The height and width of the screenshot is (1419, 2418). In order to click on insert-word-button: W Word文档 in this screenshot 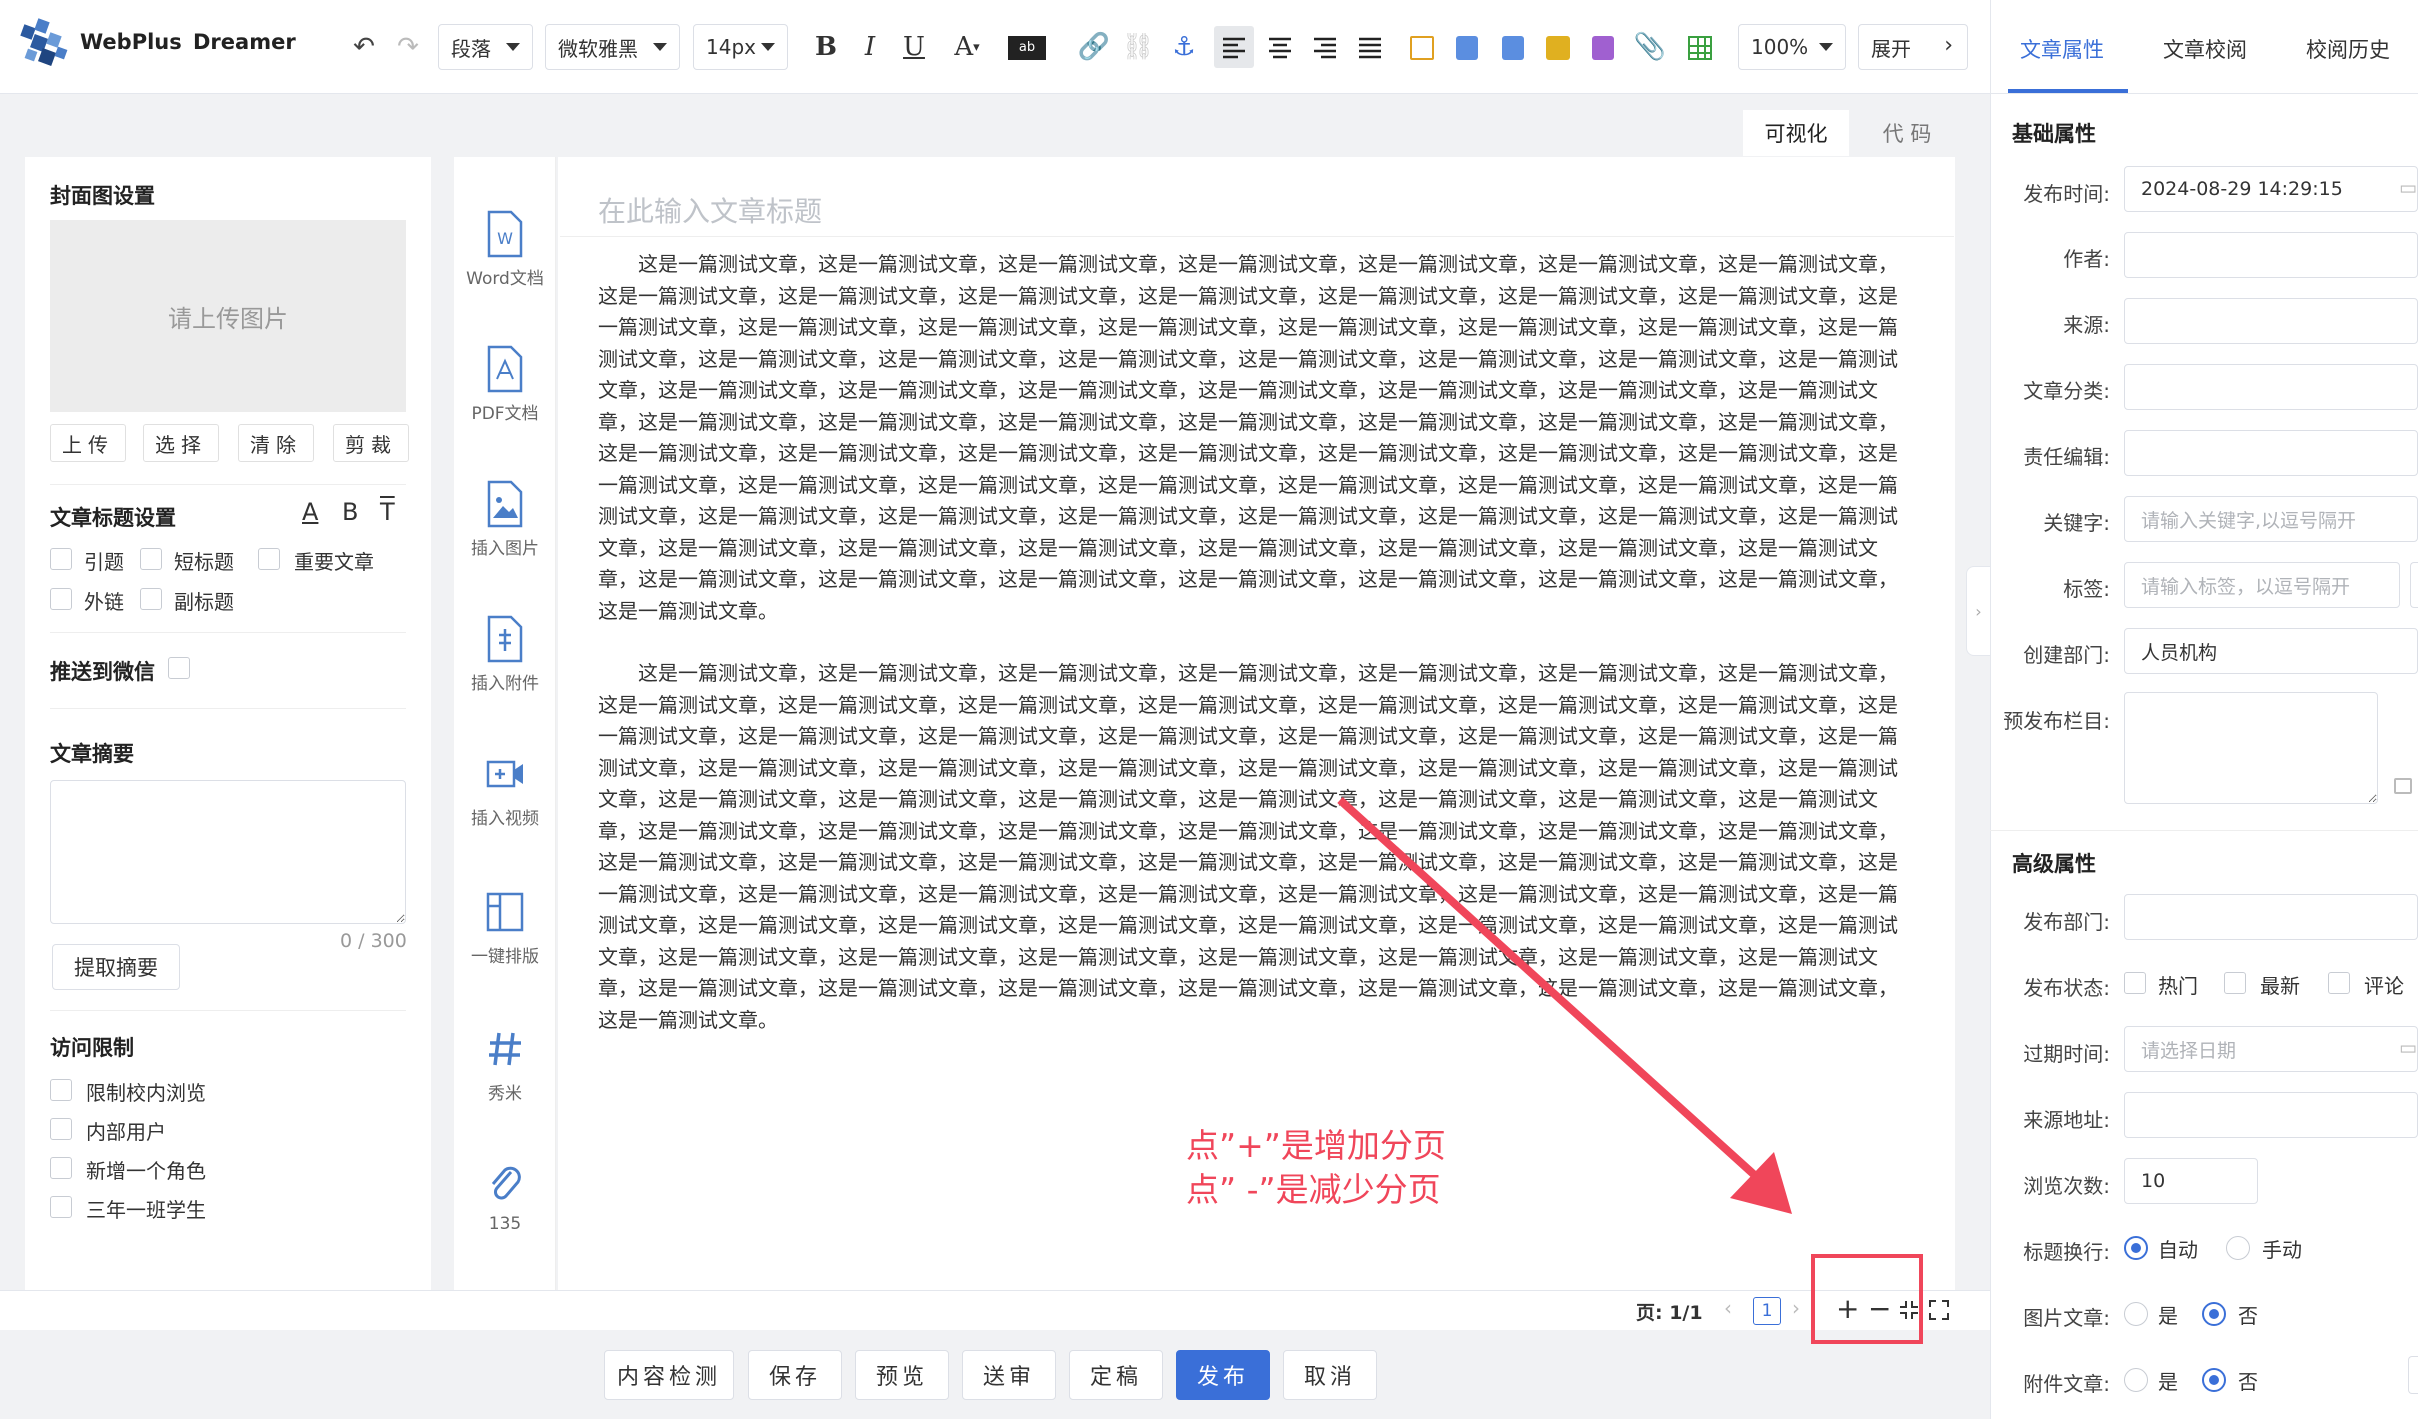, I will do `click(505, 249)`.